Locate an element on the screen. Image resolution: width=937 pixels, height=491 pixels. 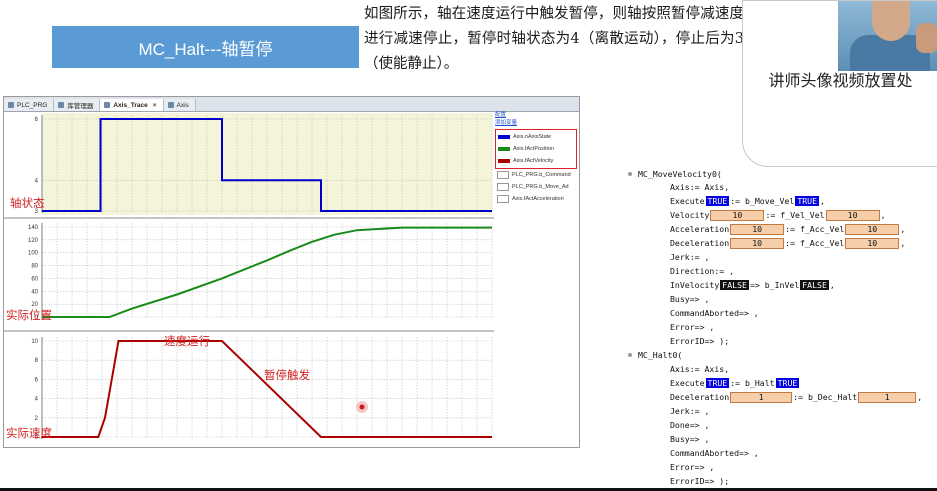
y-tick-label: 6 is located at coordinates (37, 380).